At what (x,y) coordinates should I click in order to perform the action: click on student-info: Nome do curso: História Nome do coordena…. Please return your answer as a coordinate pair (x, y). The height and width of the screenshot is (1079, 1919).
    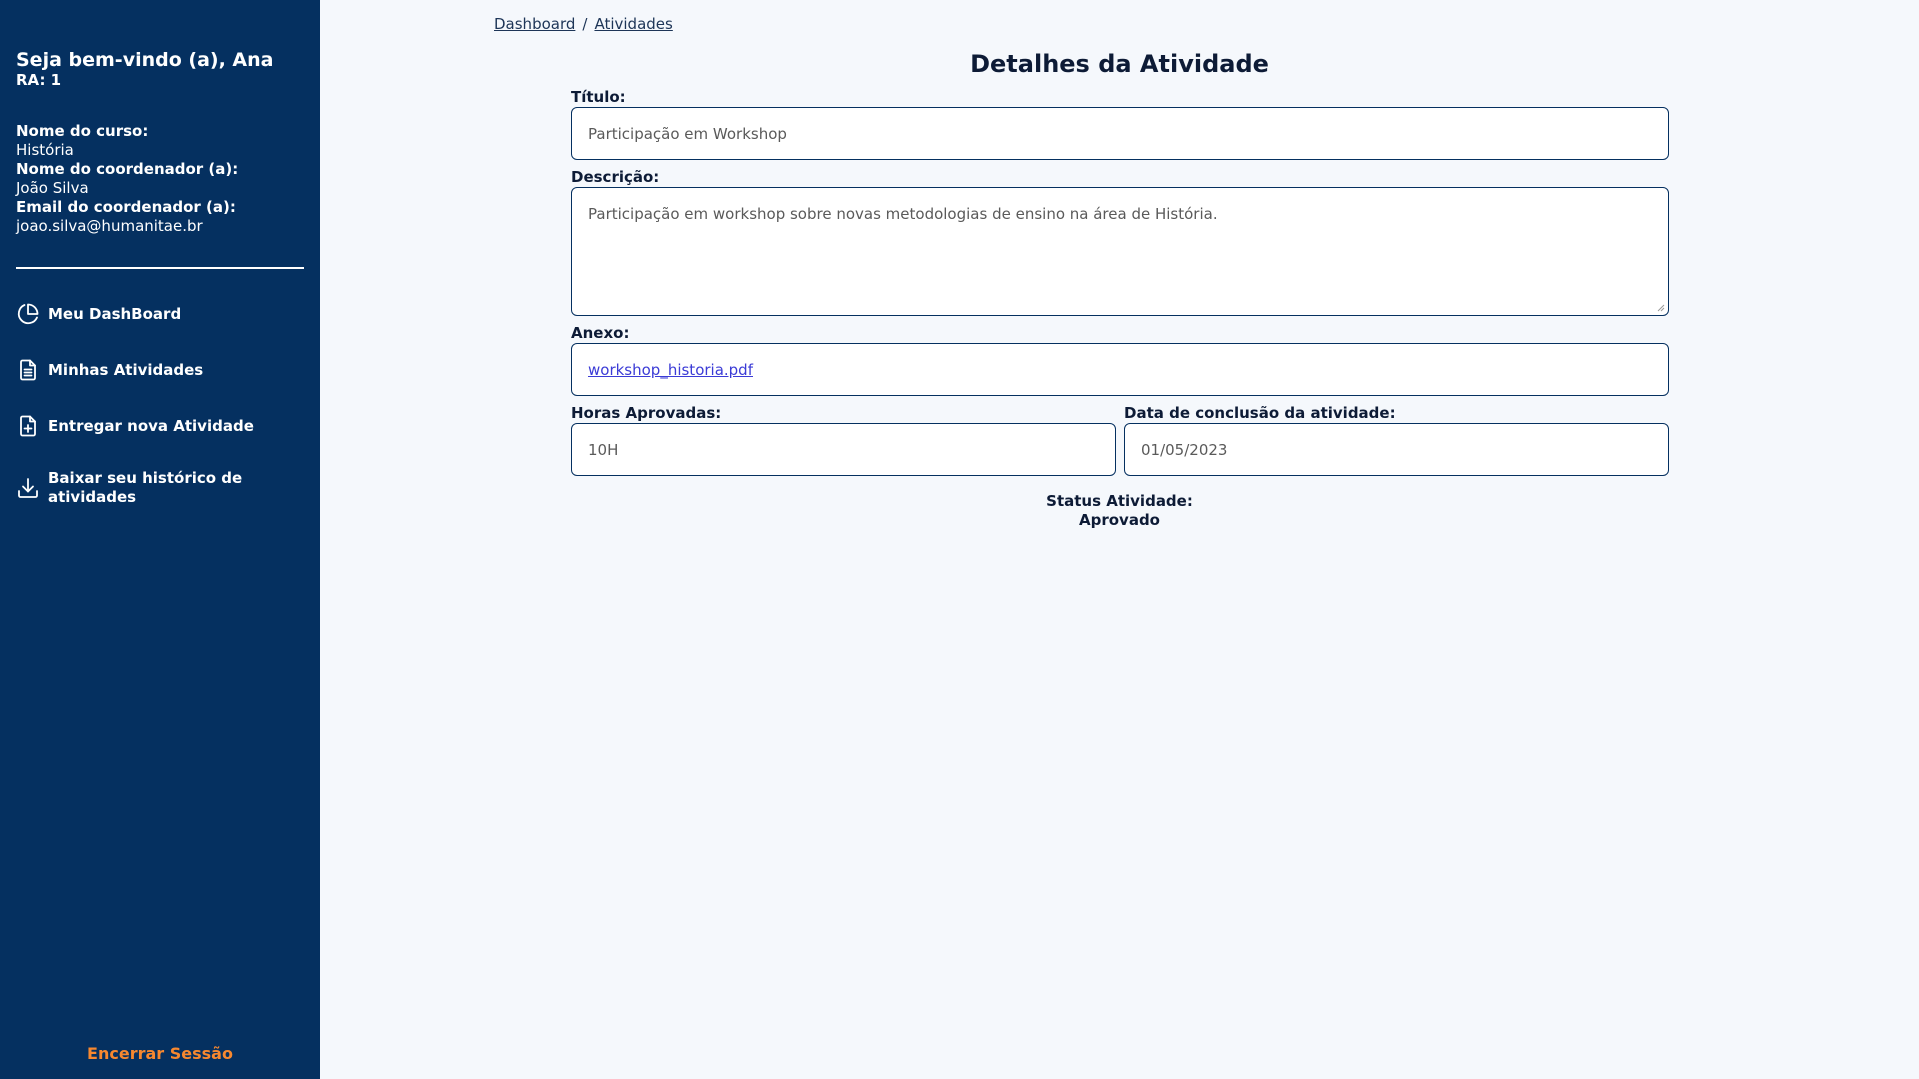
    Looking at the image, I should click on (127, 179).